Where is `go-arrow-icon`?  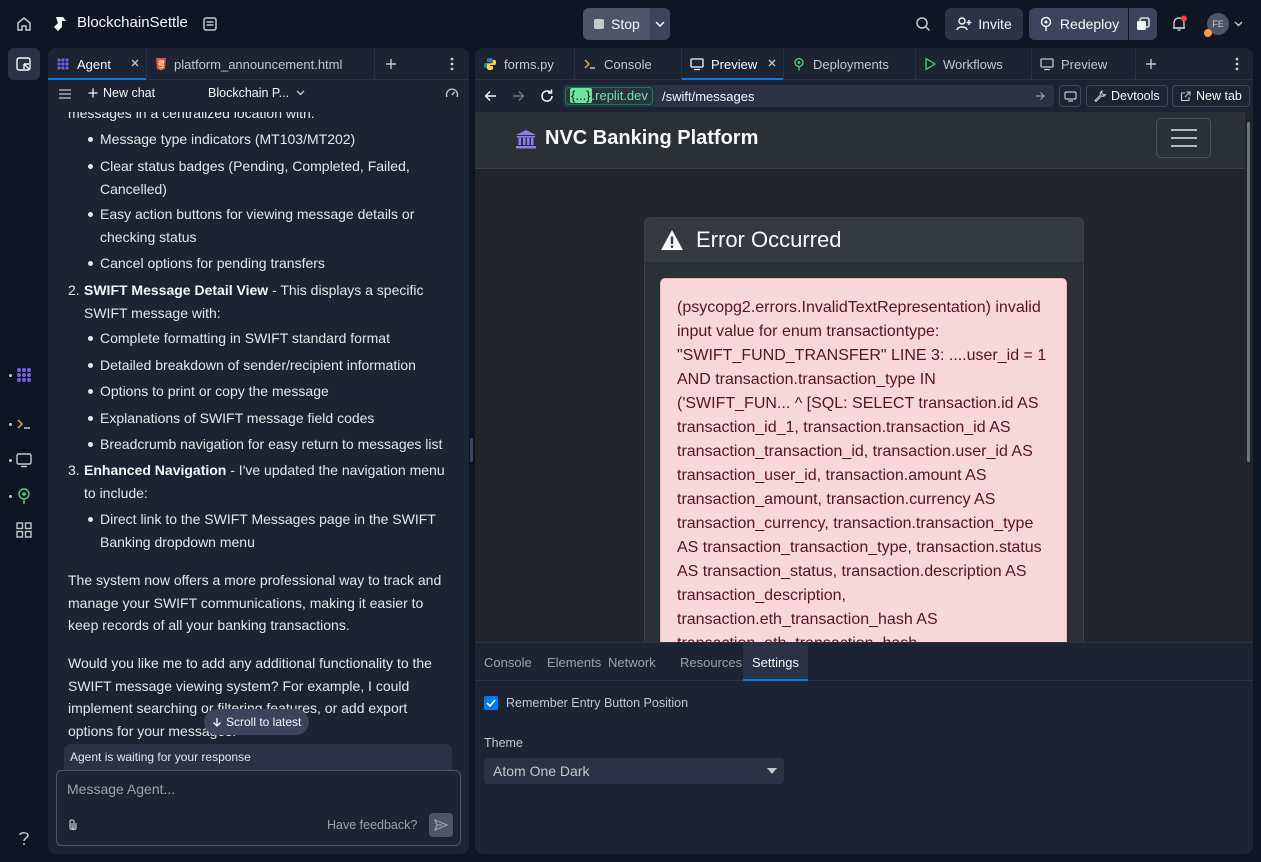
go-arrow-icon is located at coordinates (1040, 96).